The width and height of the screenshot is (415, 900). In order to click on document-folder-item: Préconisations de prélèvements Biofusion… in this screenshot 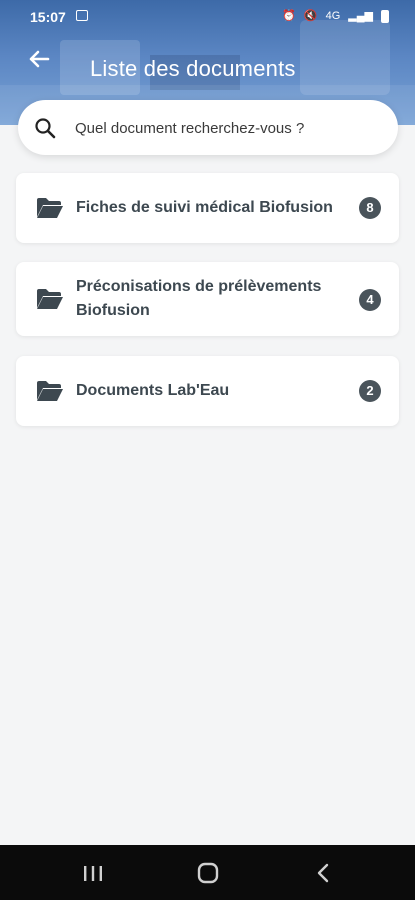, I will do `click(207, 299)`.